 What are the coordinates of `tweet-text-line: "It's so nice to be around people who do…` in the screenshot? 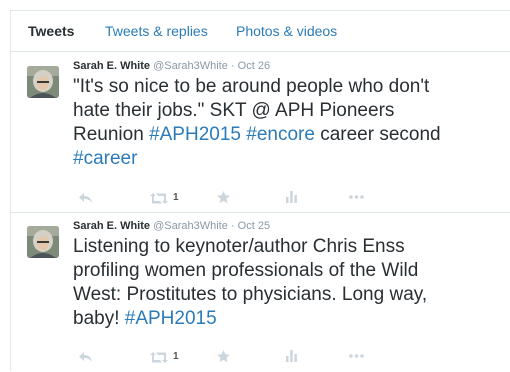 It's located at (251, 86).